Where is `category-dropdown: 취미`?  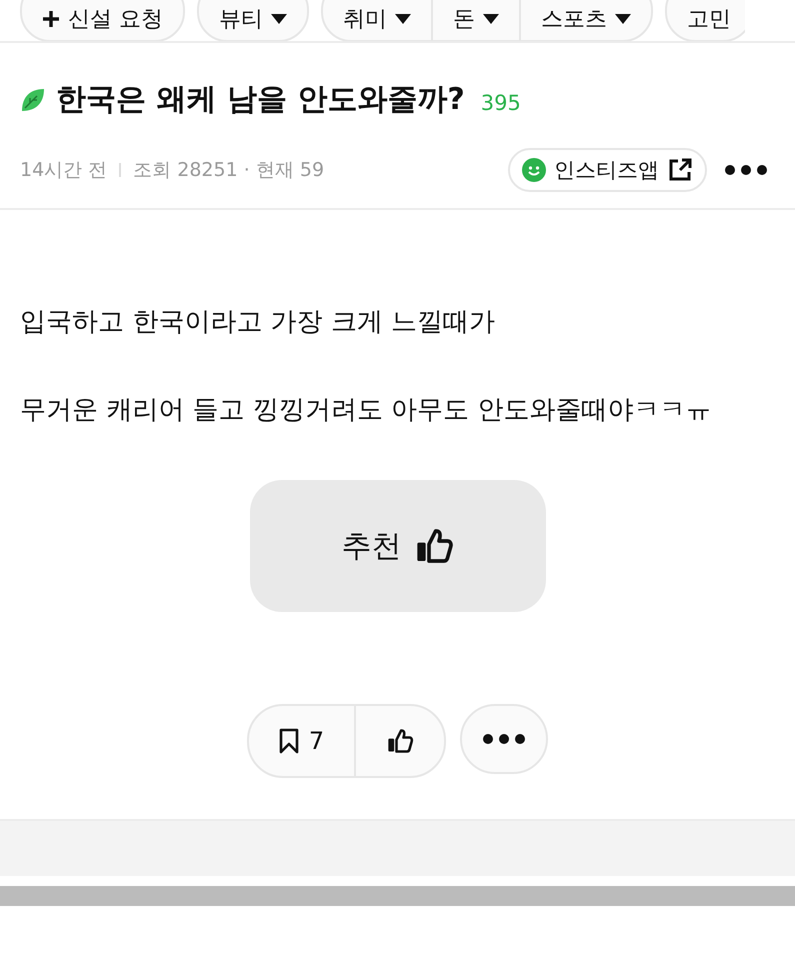
category-dropdown: 취미 is located at coordinates (377, 20).